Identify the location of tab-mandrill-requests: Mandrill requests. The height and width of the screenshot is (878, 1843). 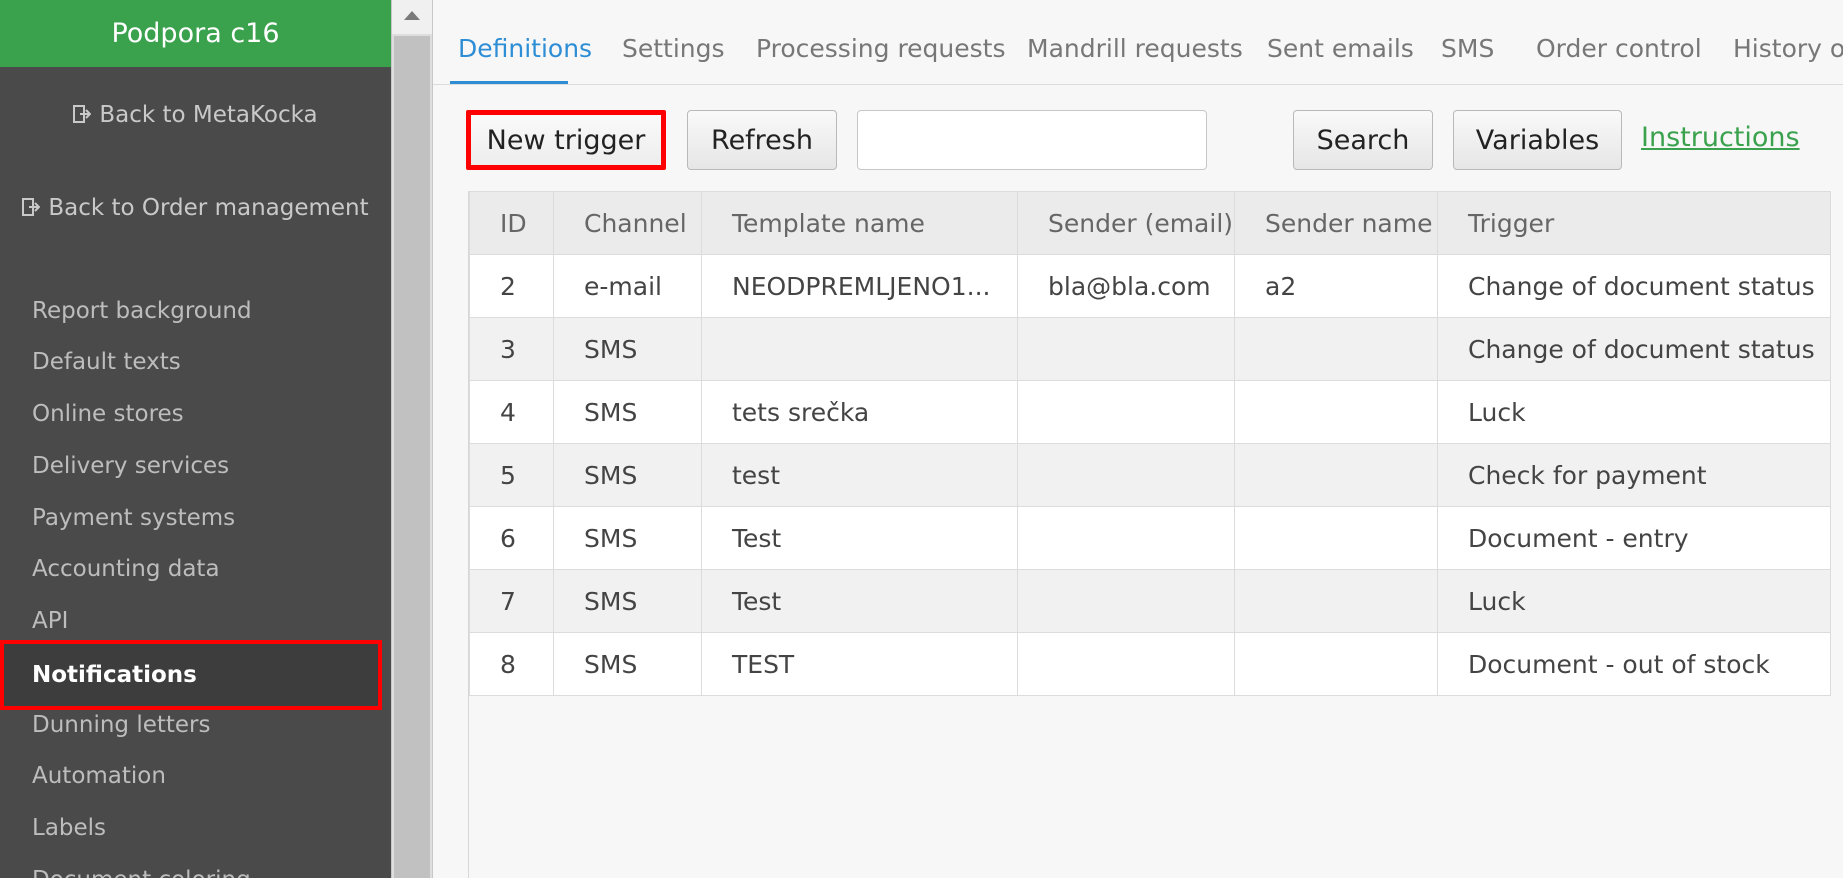
(1135, 48).